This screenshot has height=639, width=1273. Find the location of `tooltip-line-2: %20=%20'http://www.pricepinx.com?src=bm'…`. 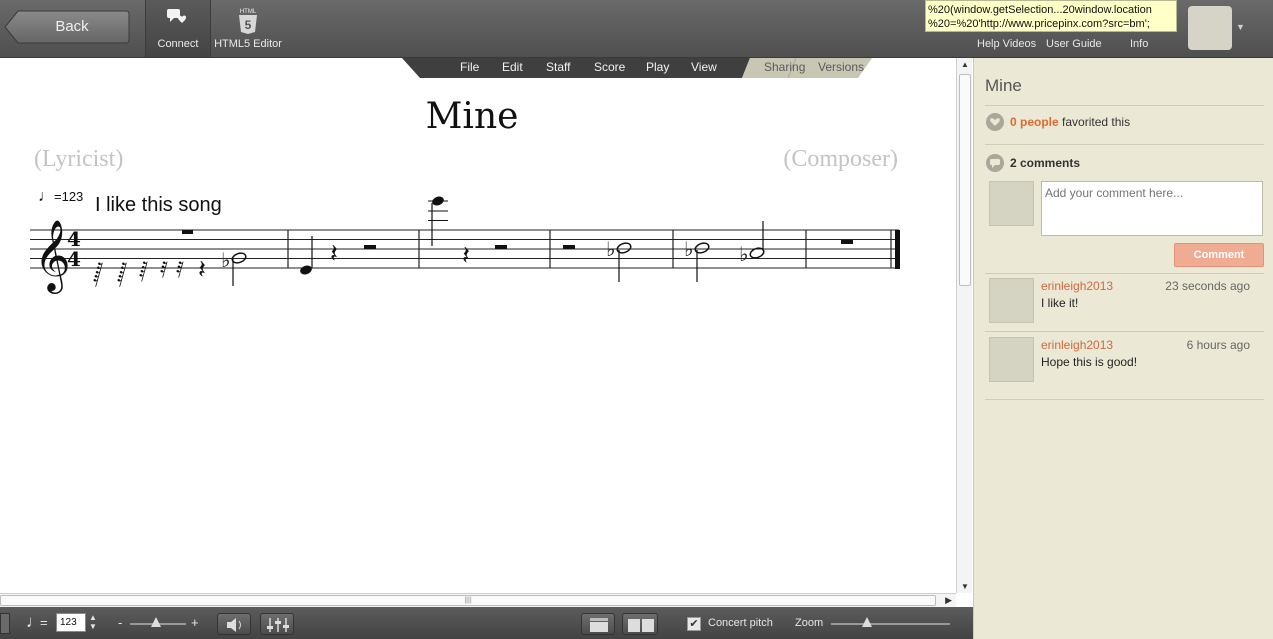

tooltip-line-2: %20=%20'http://www.pricepinx.com?src=bm'… is located at coordinates (1039, 24).